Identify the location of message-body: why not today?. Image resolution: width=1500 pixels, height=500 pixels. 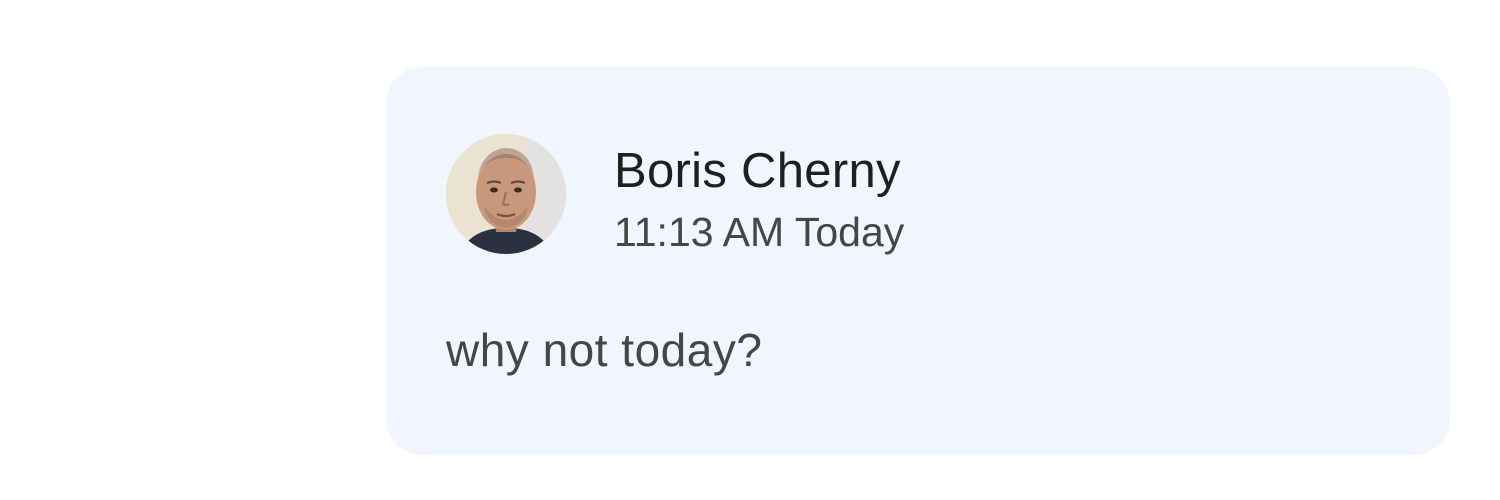
(604, 350).